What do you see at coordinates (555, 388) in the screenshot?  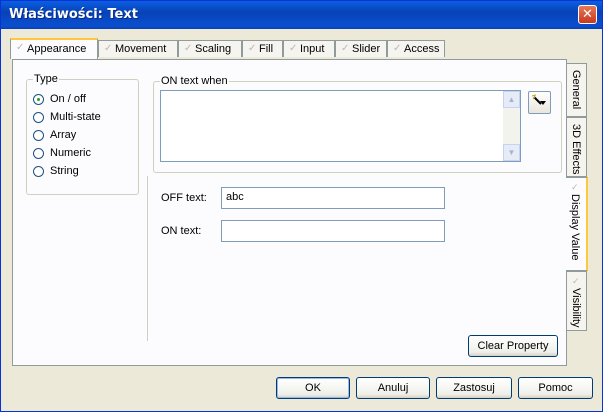 I see `help-button: Pomoc` at bounding box center [555, 388].